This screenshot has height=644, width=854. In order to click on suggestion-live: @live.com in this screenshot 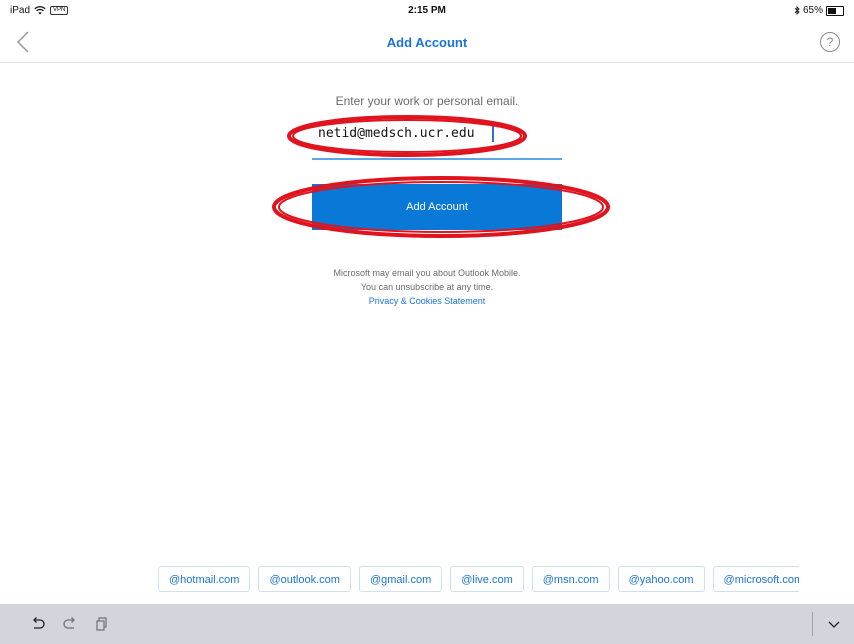, I will do `click(487, 579)`.